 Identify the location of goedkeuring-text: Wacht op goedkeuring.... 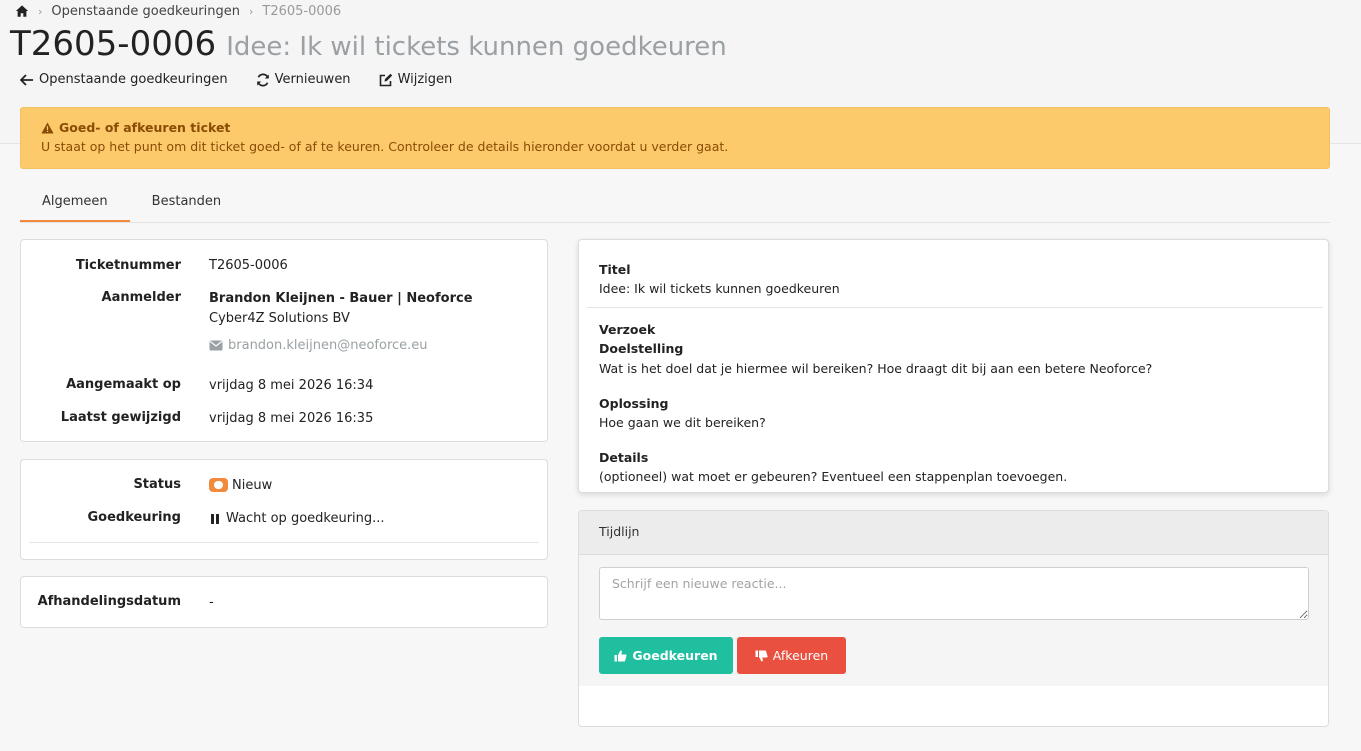
(305, 518).